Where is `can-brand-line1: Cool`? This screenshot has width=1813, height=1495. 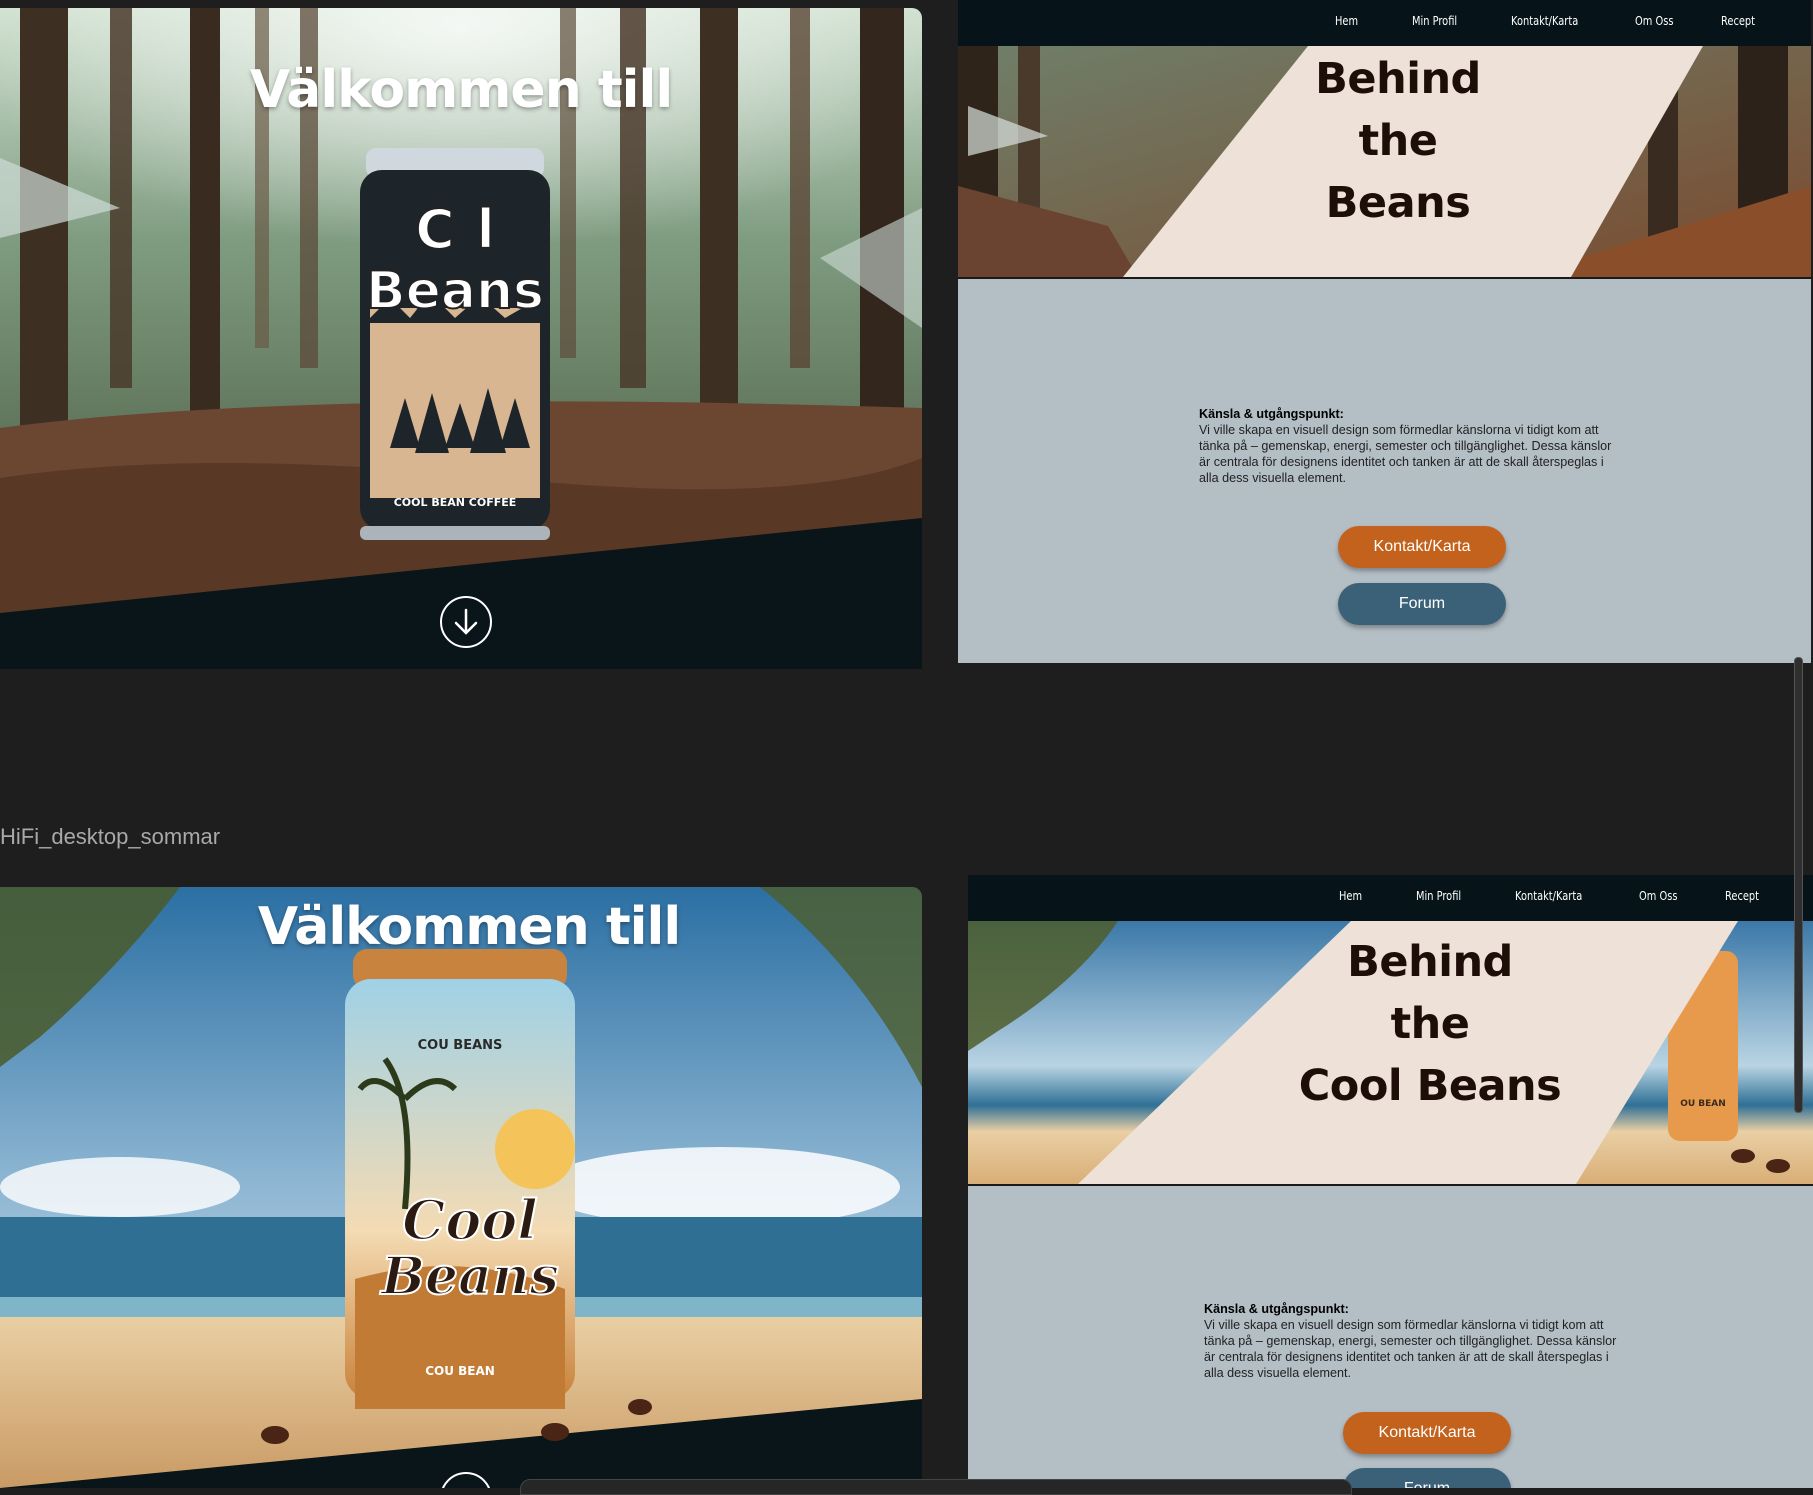
can-brand-line1: Cool is located at coordinates (470, 1220).